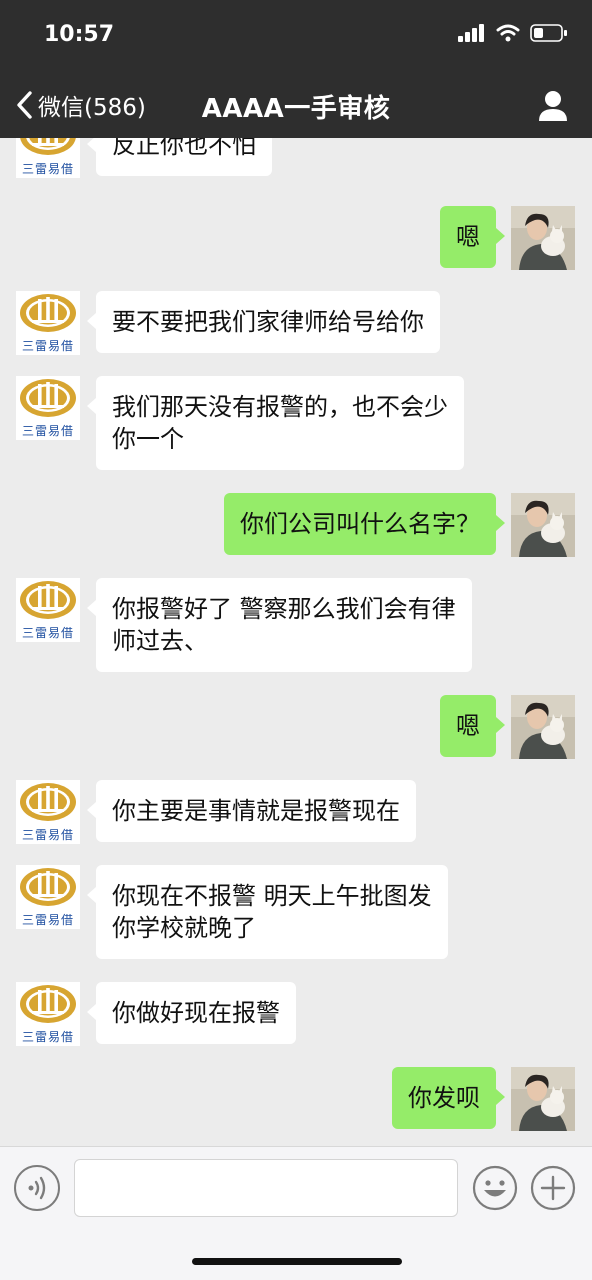 This screenshot has height=1280, width=592. Describe the element at coordinates (444, 1098) in the screenshot. I see `message-text: 你发呗` at that location.